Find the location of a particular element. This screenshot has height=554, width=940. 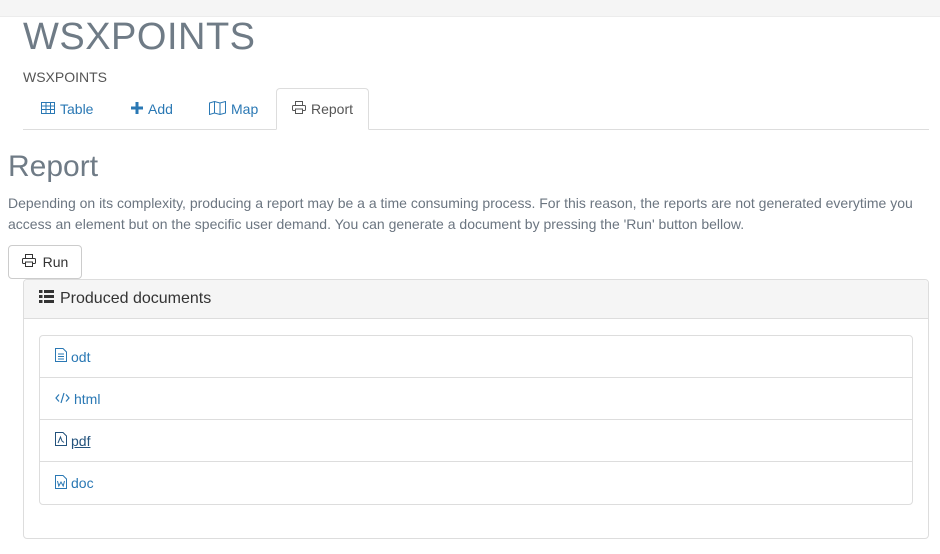

section-title: Report is located at coordinates (53, 166).